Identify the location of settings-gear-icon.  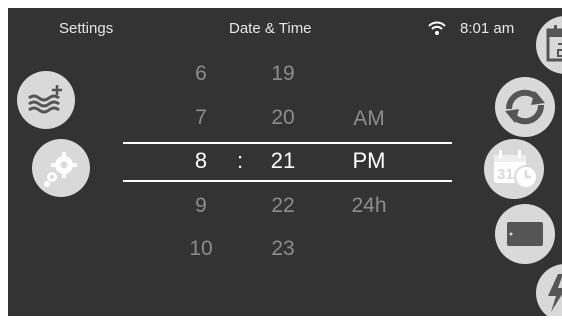
(60, 169).